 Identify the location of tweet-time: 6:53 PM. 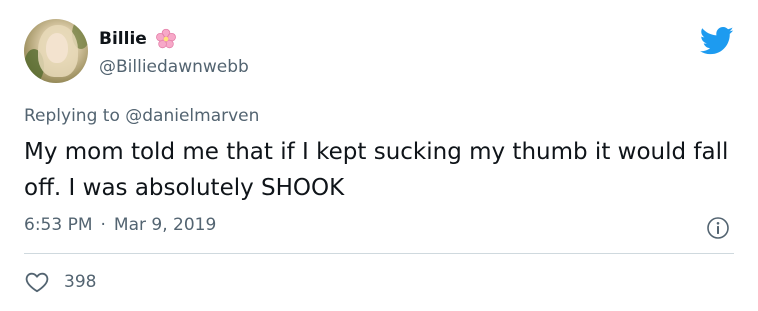
(58, 225).